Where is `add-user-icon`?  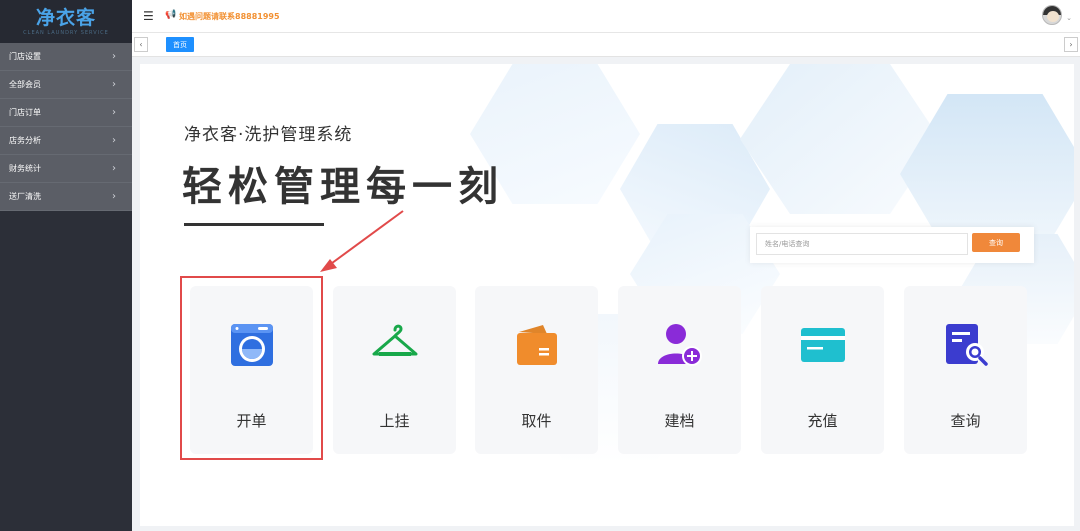 add-user-icon is located at coordinates (680, 345).